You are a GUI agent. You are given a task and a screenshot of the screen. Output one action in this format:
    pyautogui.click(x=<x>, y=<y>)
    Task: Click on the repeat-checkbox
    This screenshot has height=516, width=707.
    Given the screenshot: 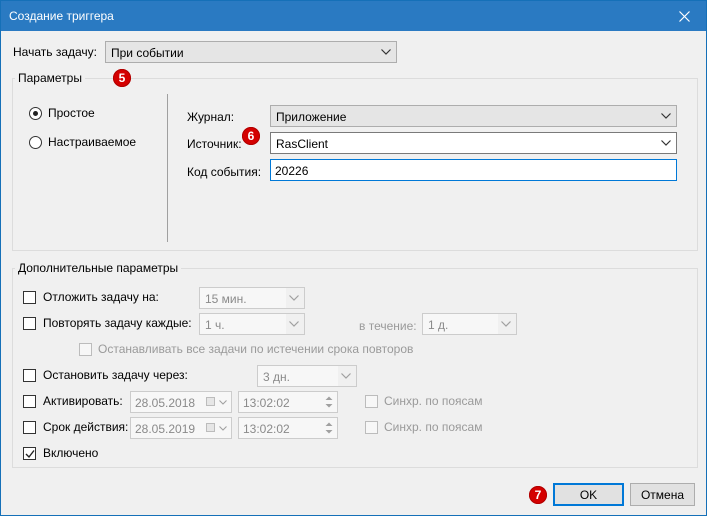 What is the action you would take?
    pyautogui.click(x=29, y=323)
    